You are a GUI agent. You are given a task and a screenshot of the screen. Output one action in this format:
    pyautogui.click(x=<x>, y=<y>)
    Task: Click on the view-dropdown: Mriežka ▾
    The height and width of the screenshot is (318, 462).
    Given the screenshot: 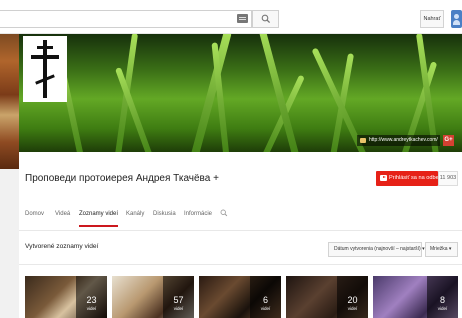 What is the action you would take?
    pyautogui.click(x=441, y=249)
    